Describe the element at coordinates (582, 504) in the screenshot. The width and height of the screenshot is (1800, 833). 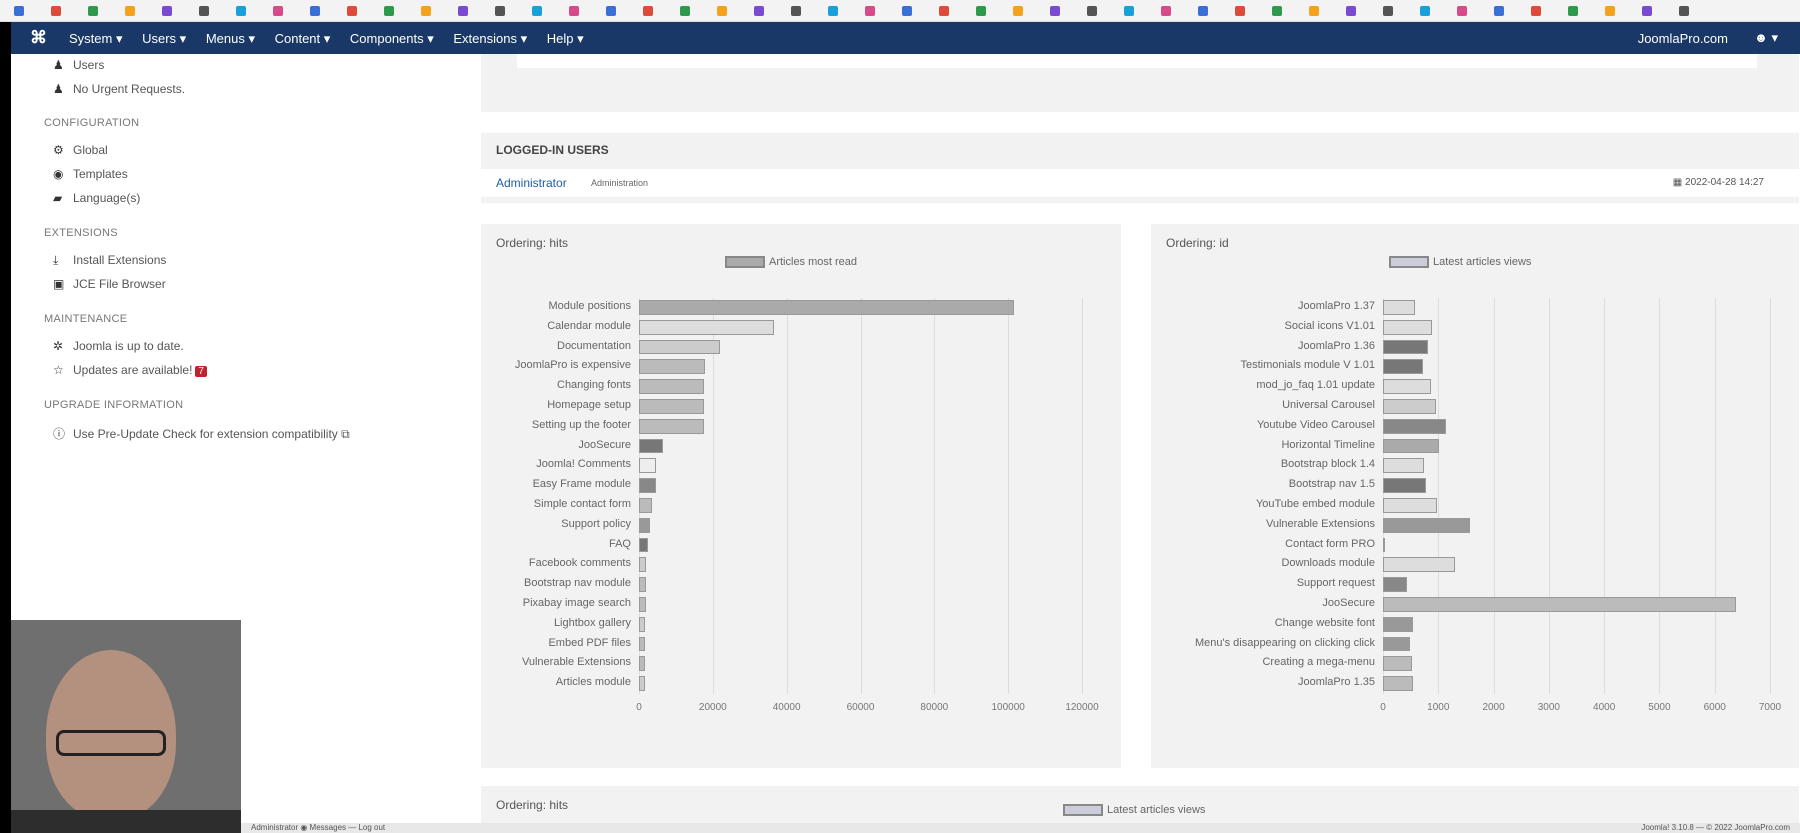
I see `chart-category-label: Simple contact form` at that location.